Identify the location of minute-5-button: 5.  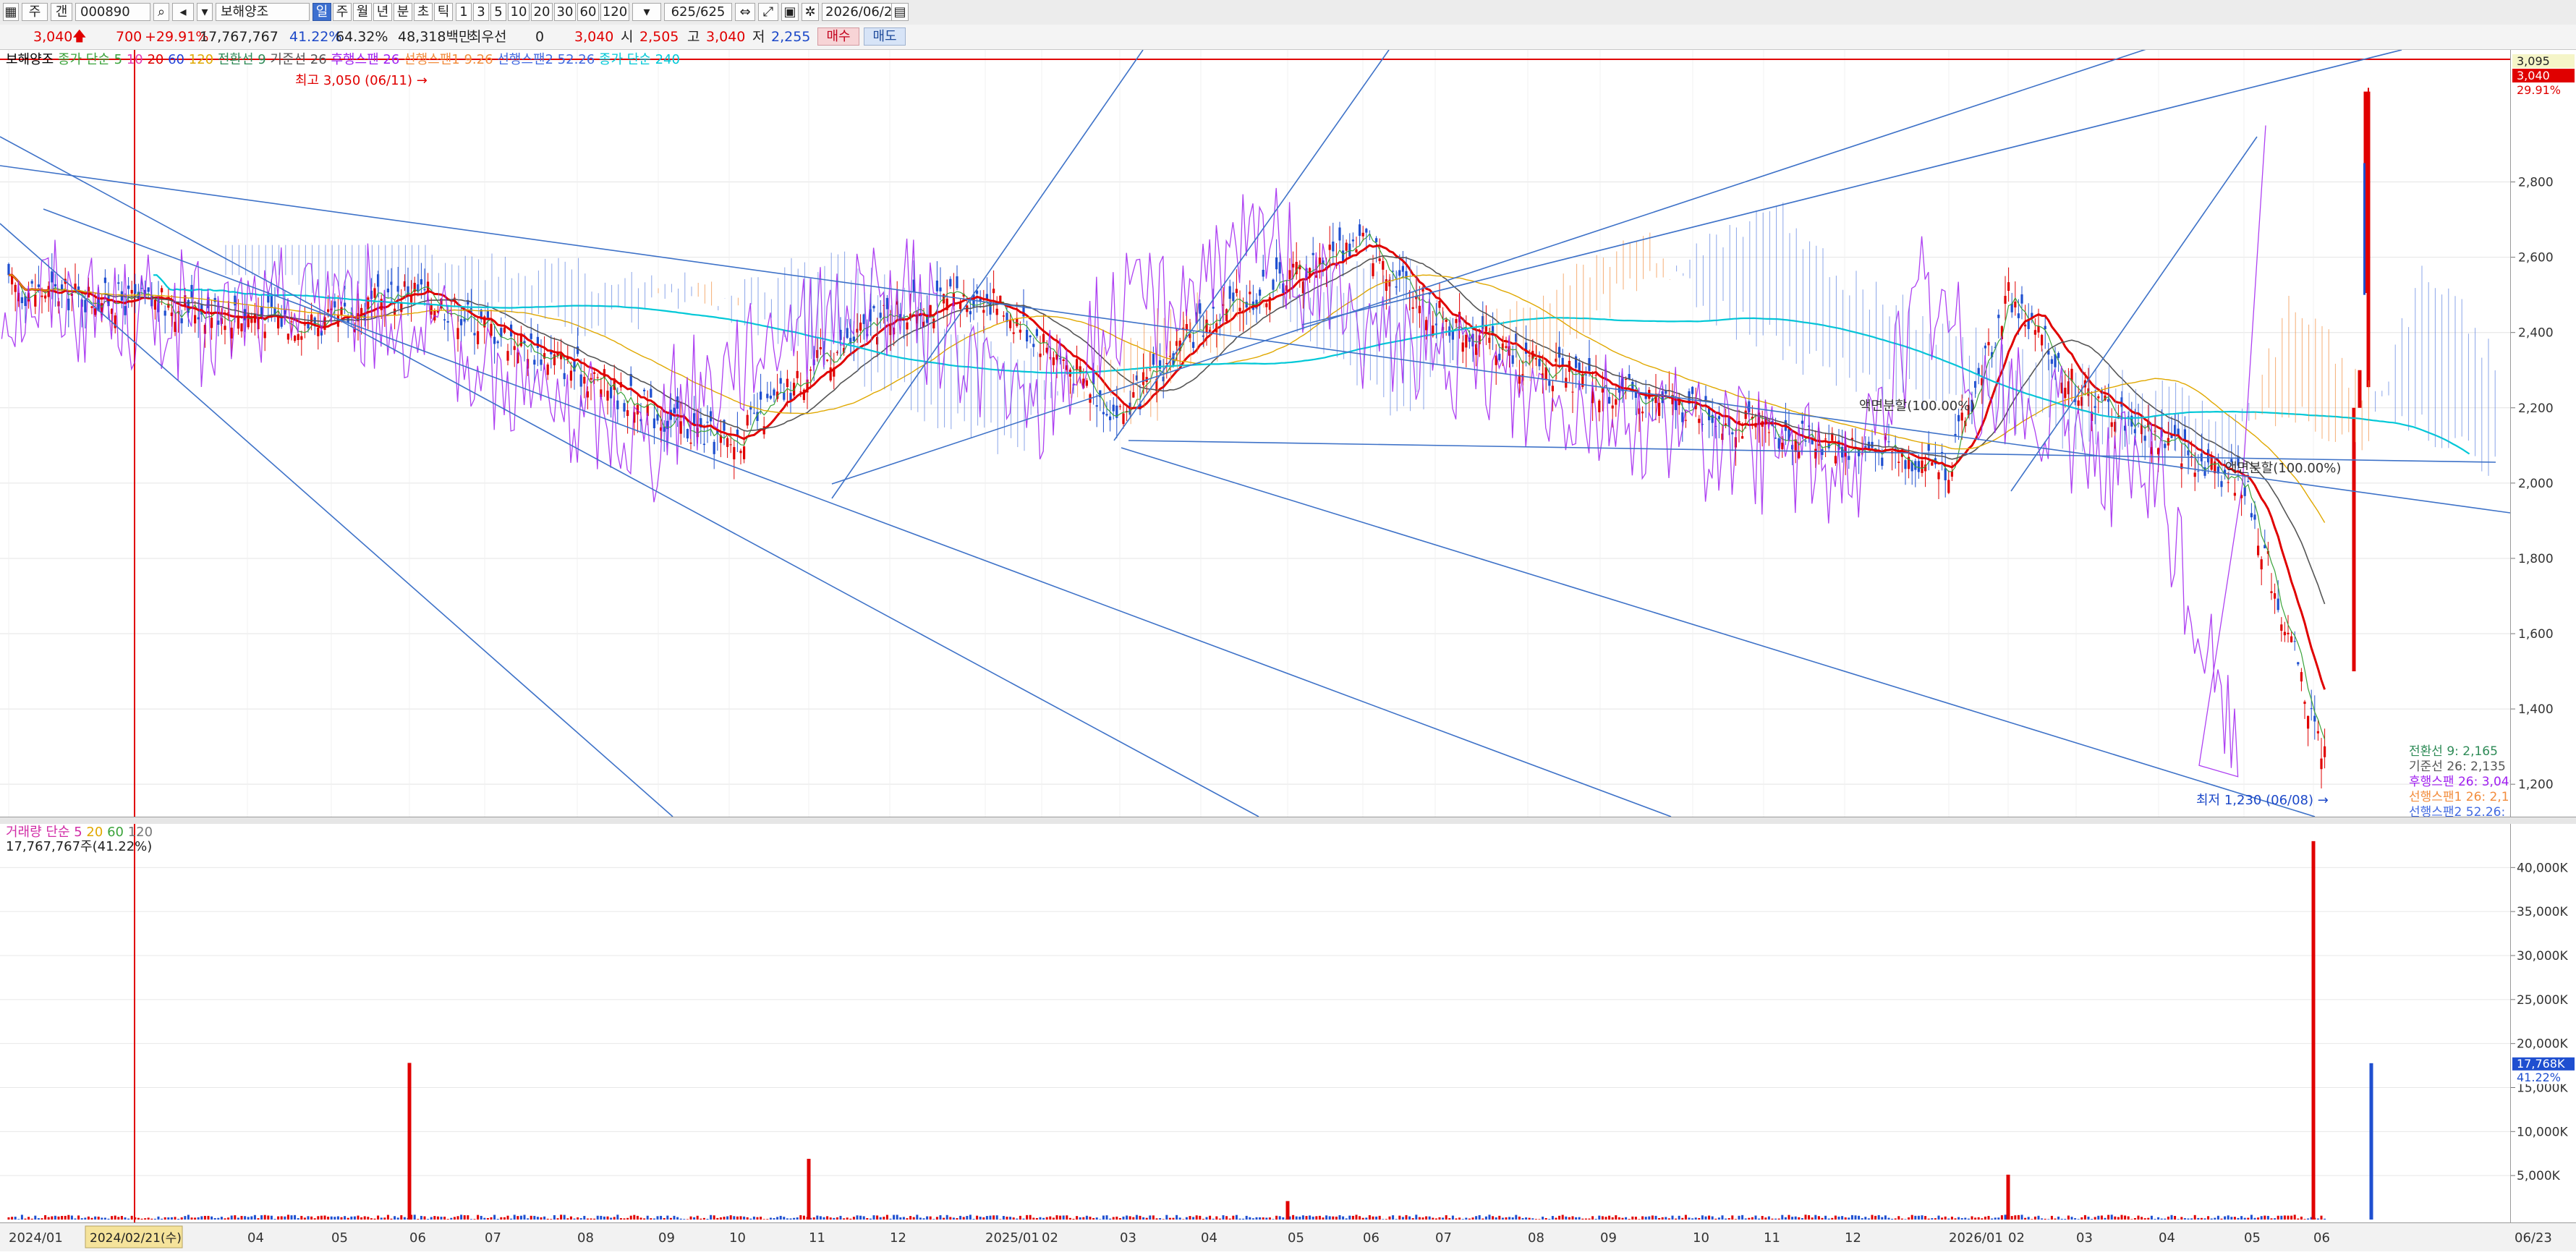
(498, 12).